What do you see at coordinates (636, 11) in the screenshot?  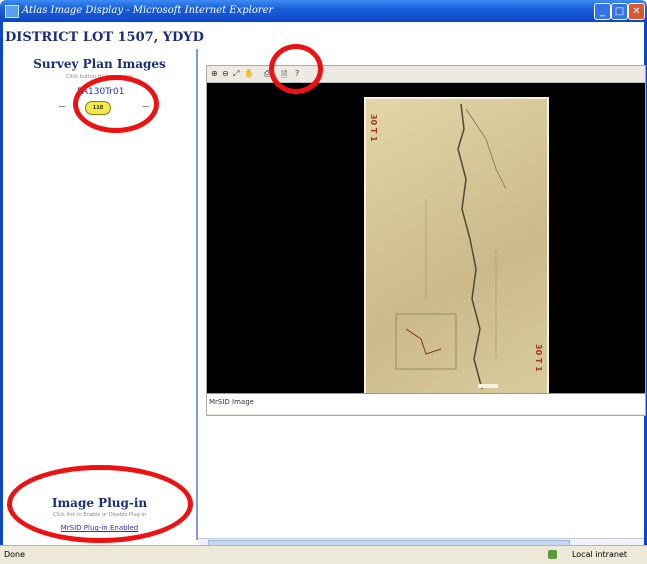 I see `close-button: ✕` at bounding box center [636, 11].